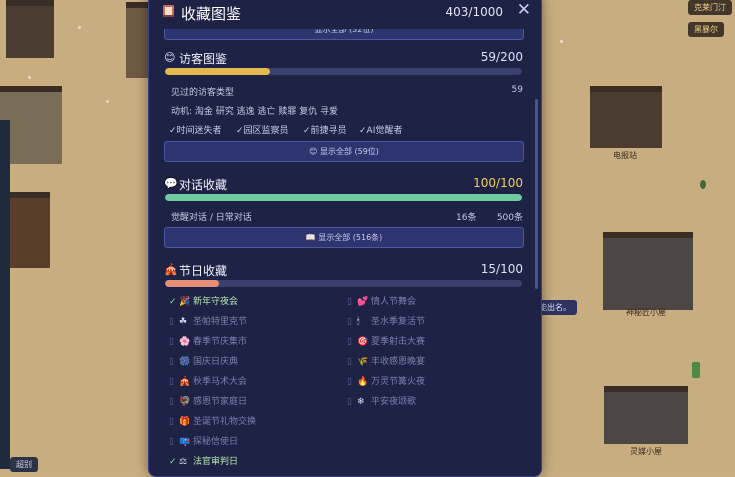  What do you see at coordinates (363, 302) in the screenshot?
I see `festival-icon: 💕` at bounding box center [363, 302].